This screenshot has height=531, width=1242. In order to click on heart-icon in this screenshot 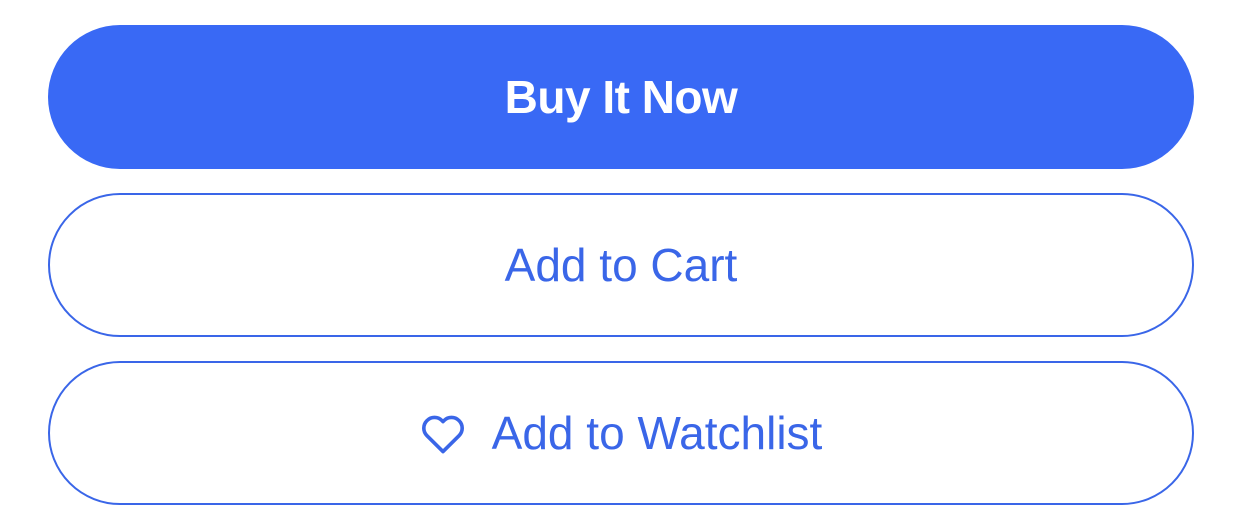, I will do `click(443, 434)`.